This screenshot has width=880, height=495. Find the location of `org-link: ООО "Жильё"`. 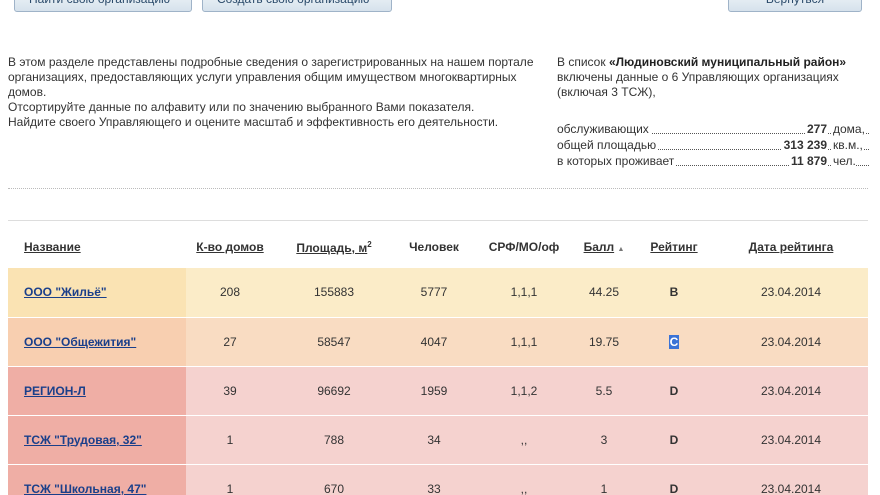

org-link: ООО "Жильё" is located at coordinates (65, 292).